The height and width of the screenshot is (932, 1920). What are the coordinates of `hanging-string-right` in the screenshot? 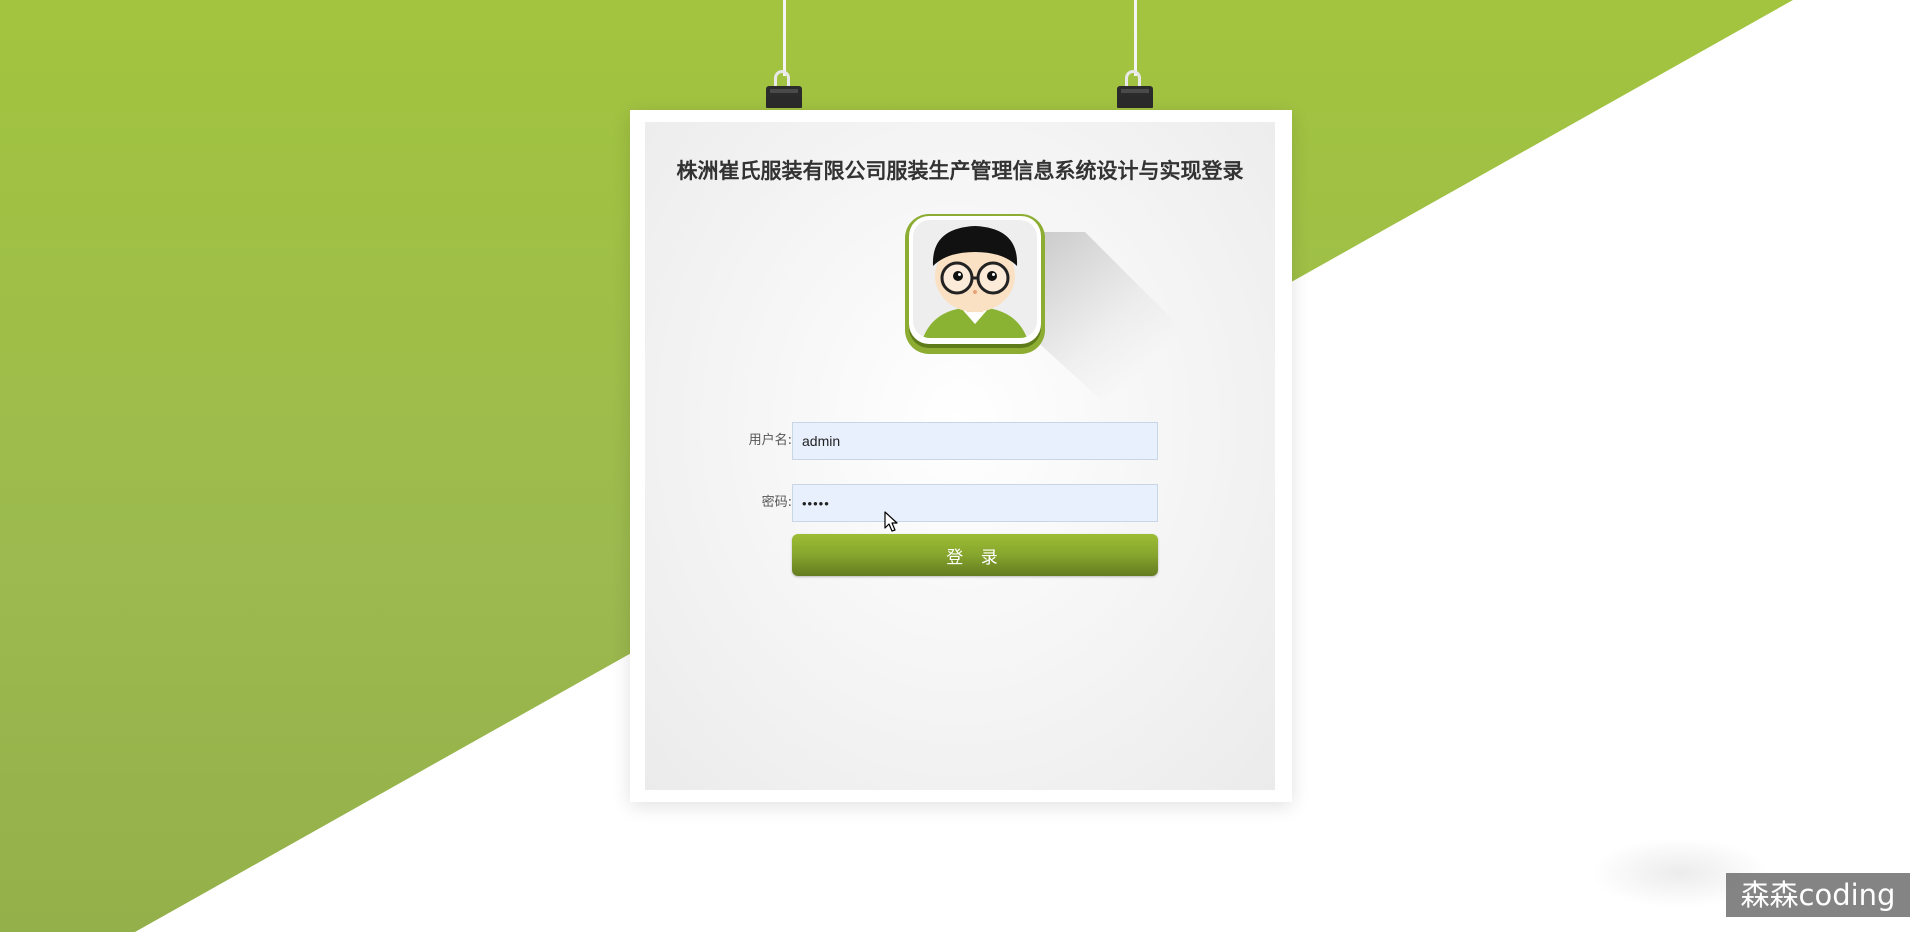 It's located at (1135, 38).